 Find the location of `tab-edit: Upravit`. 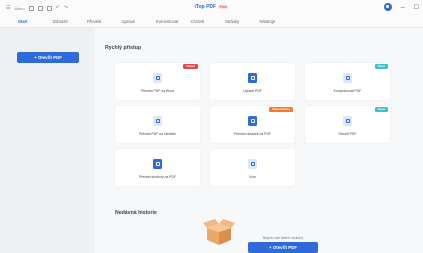

tab-edit: Upravit is located at coordinates (139, 20).